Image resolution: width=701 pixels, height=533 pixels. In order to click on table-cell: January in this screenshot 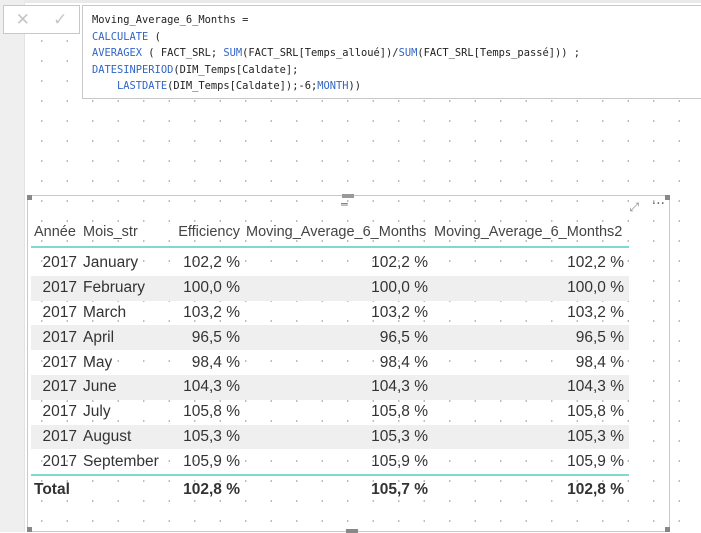, I will do `click(111, 263)`.